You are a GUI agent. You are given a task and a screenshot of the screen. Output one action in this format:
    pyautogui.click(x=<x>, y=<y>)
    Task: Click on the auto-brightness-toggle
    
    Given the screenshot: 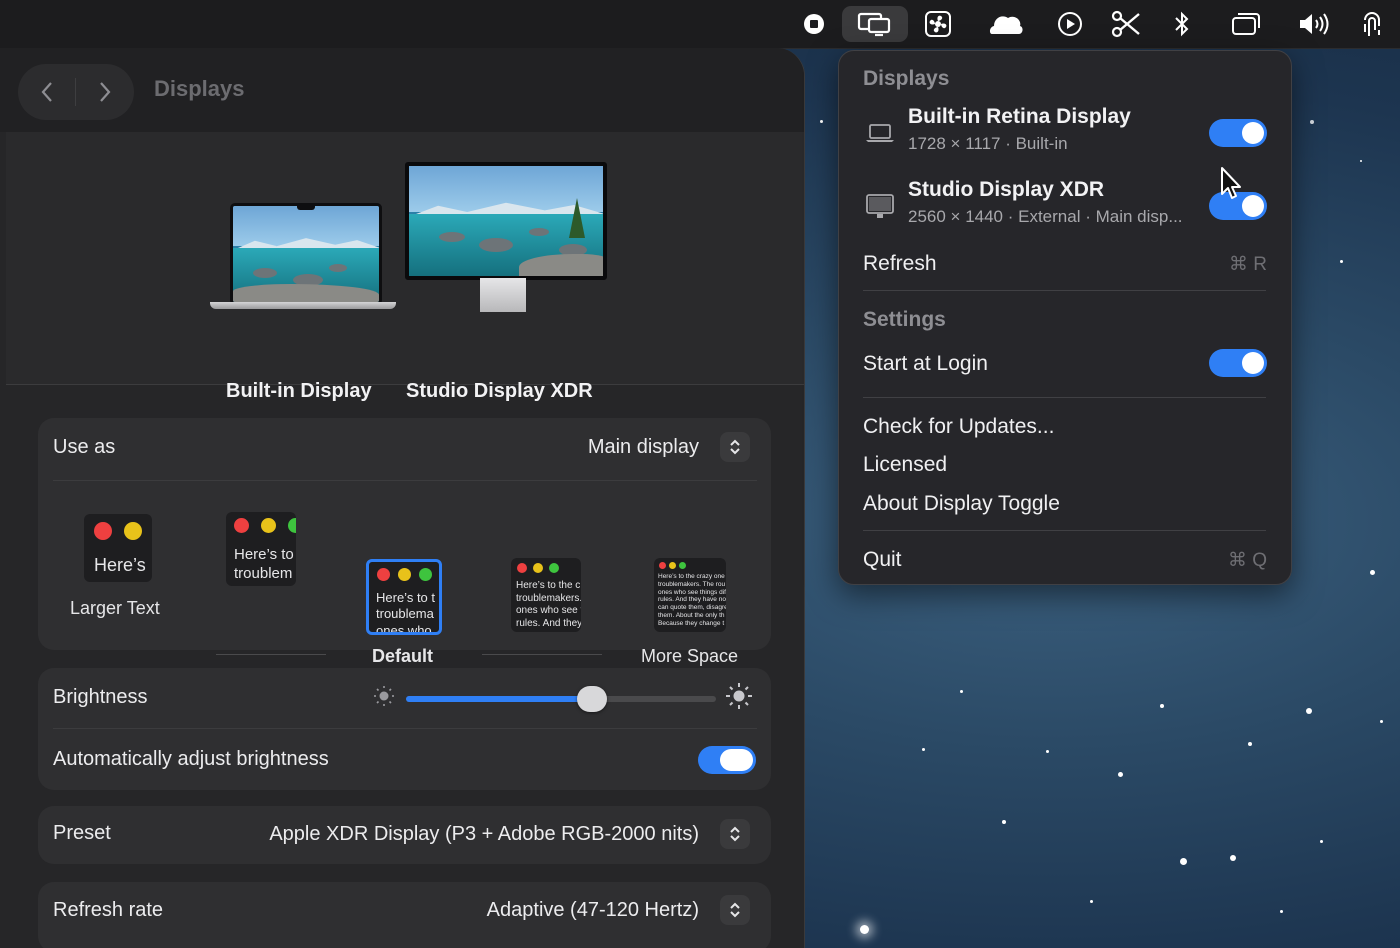 What is the action you would take?
    pyautogui.click(x=727, y=760)
    